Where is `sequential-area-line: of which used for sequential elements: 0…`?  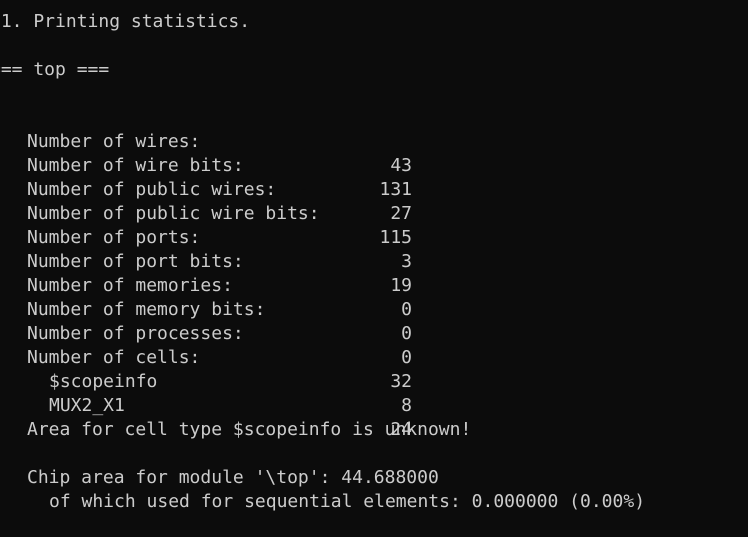 sequential-area-line: of which used for sequential elements: 0… is located at coordinates (347, 501).